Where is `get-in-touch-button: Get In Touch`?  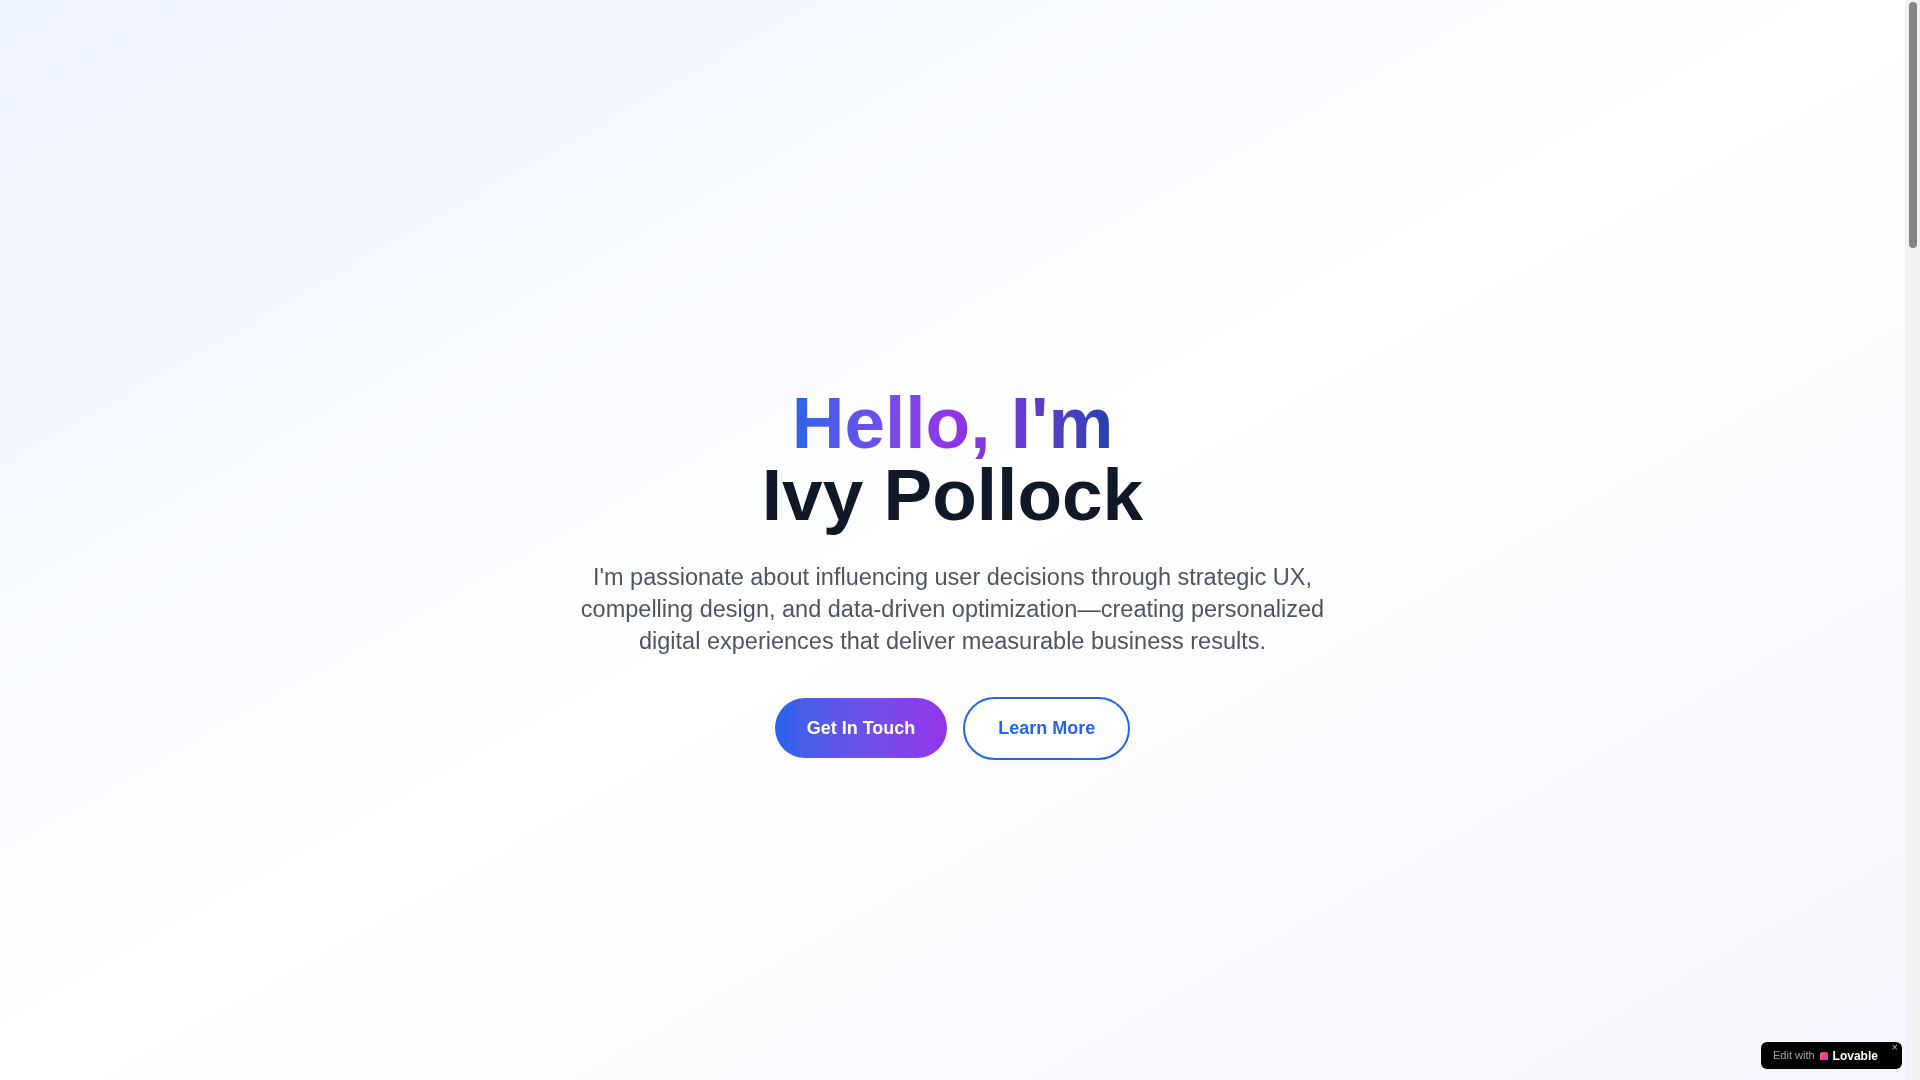
get-in-touch-button: Get In Touch is located at coordinates (861, 728).